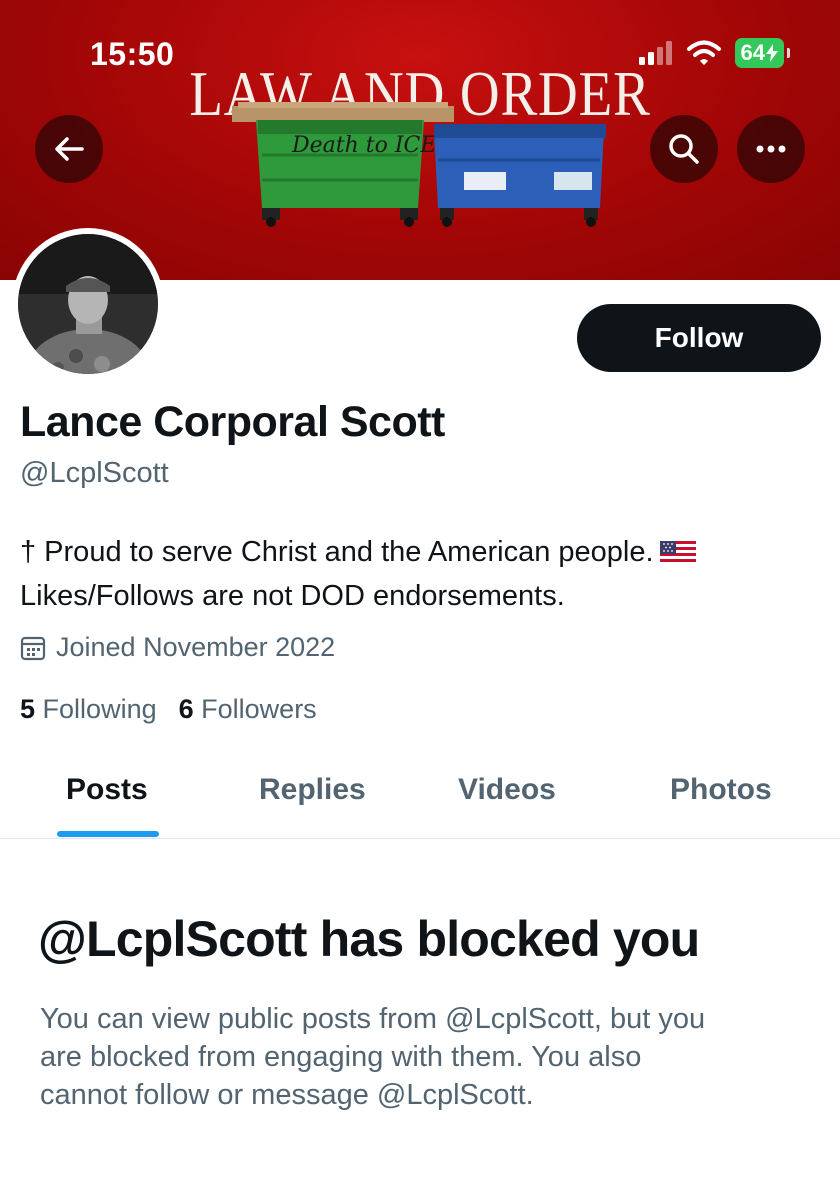 The height and width of the screenshot is (1200, 840). What do you see at coordinates (94, 473) in the screenshot?
I see `profile-handle: @LcplScott` at bounding box center [94, 473].